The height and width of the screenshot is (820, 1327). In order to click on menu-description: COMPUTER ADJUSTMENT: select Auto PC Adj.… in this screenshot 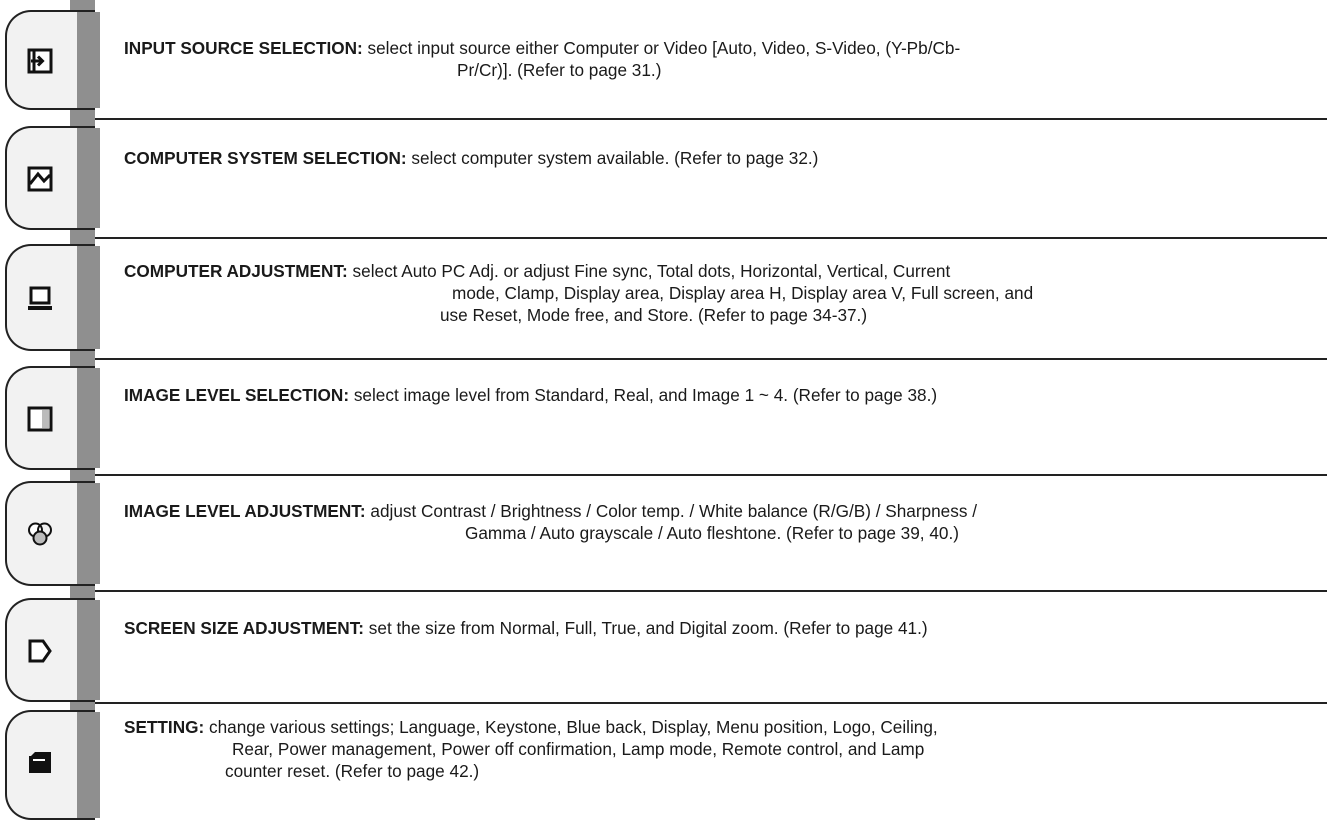, I will do `click(579, 293)`.